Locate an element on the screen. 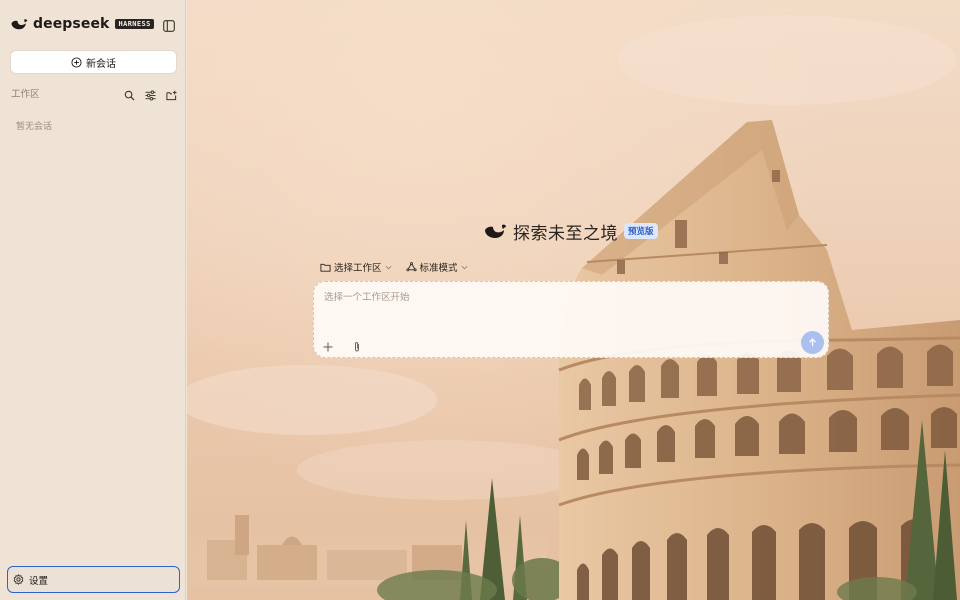  plus-icon is located at coordinates (328, 345).